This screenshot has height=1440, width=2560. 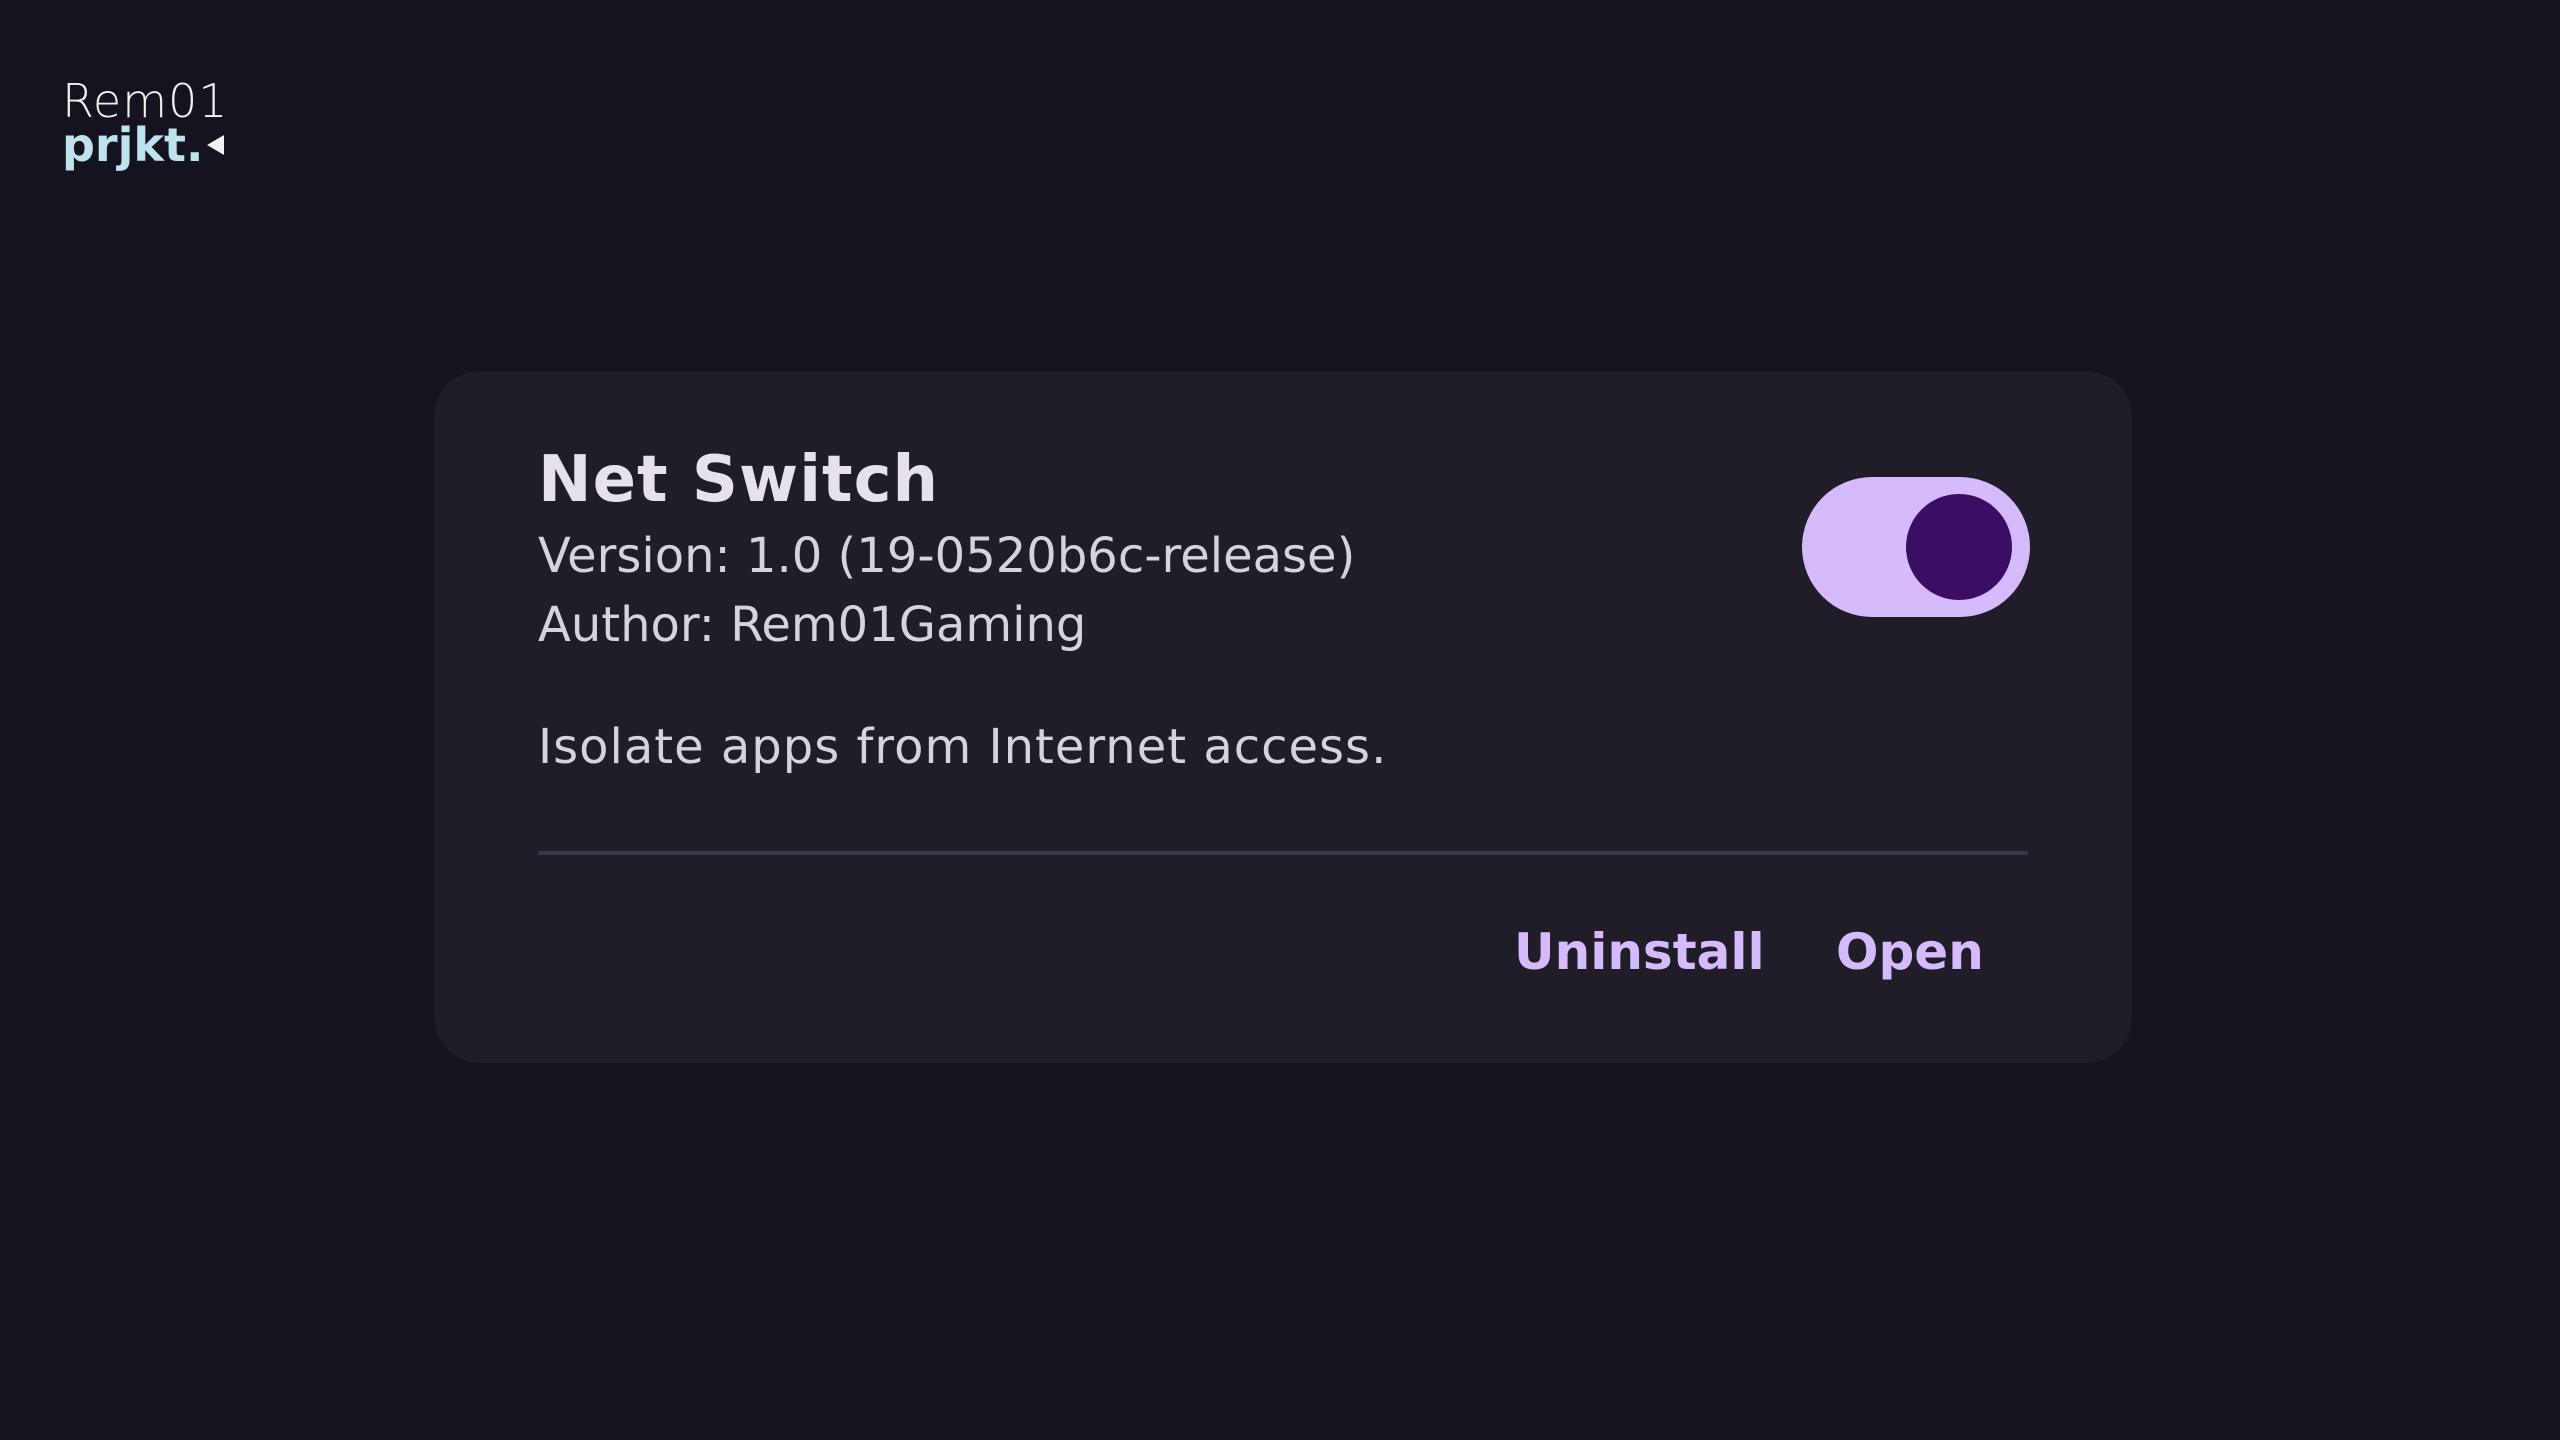 I want to click on open-button: Open, so click(x=1910, y=952).